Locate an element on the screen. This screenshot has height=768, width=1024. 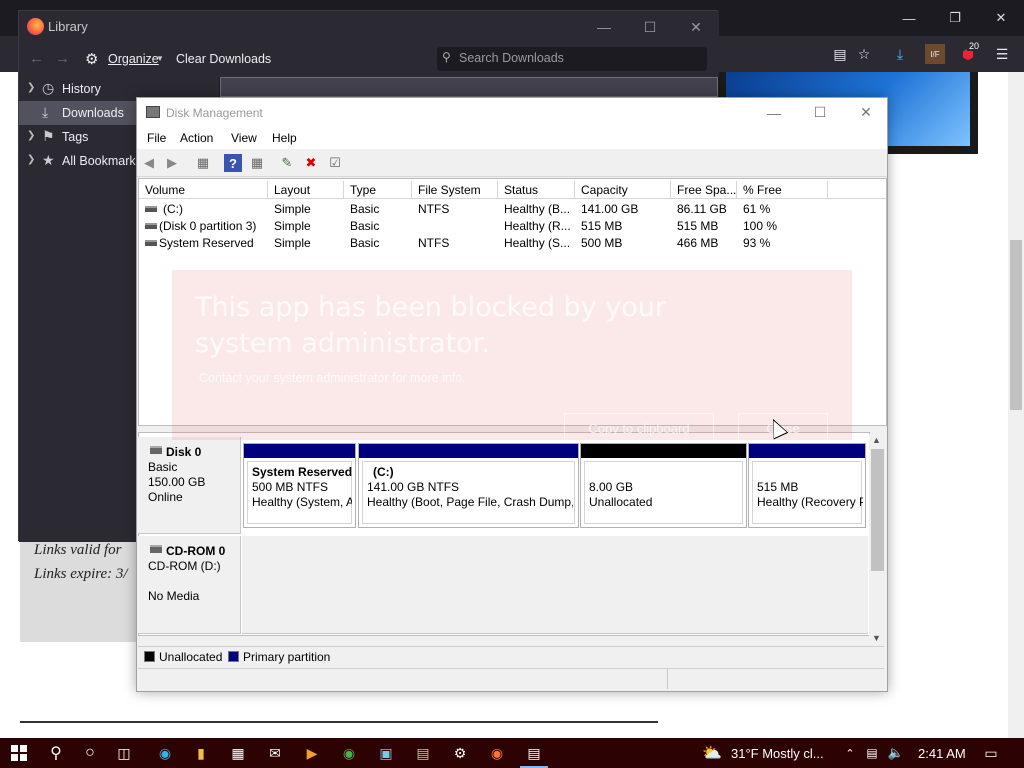
library-minimize-button: — is located at coordinates (604, 27).